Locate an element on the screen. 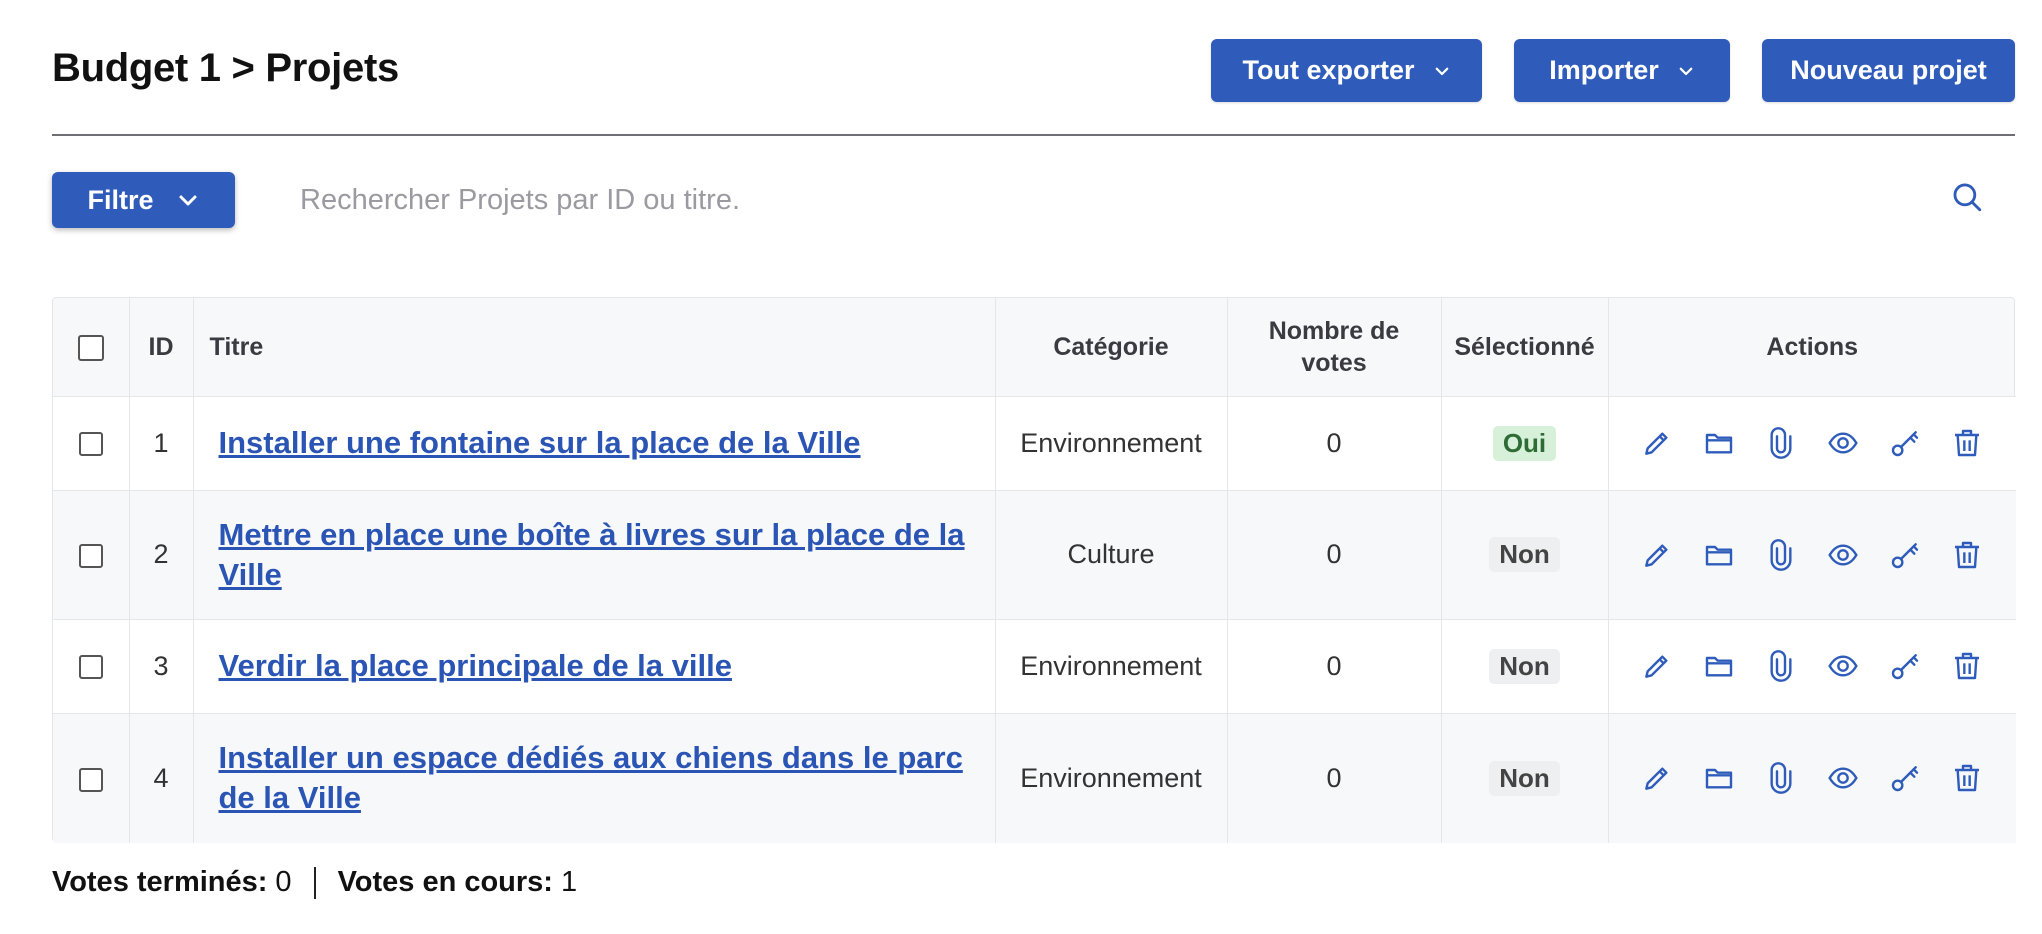  votes-summary: Votes terminés: 0 Votes en cours: 1 is located at coordinates (314, 882).